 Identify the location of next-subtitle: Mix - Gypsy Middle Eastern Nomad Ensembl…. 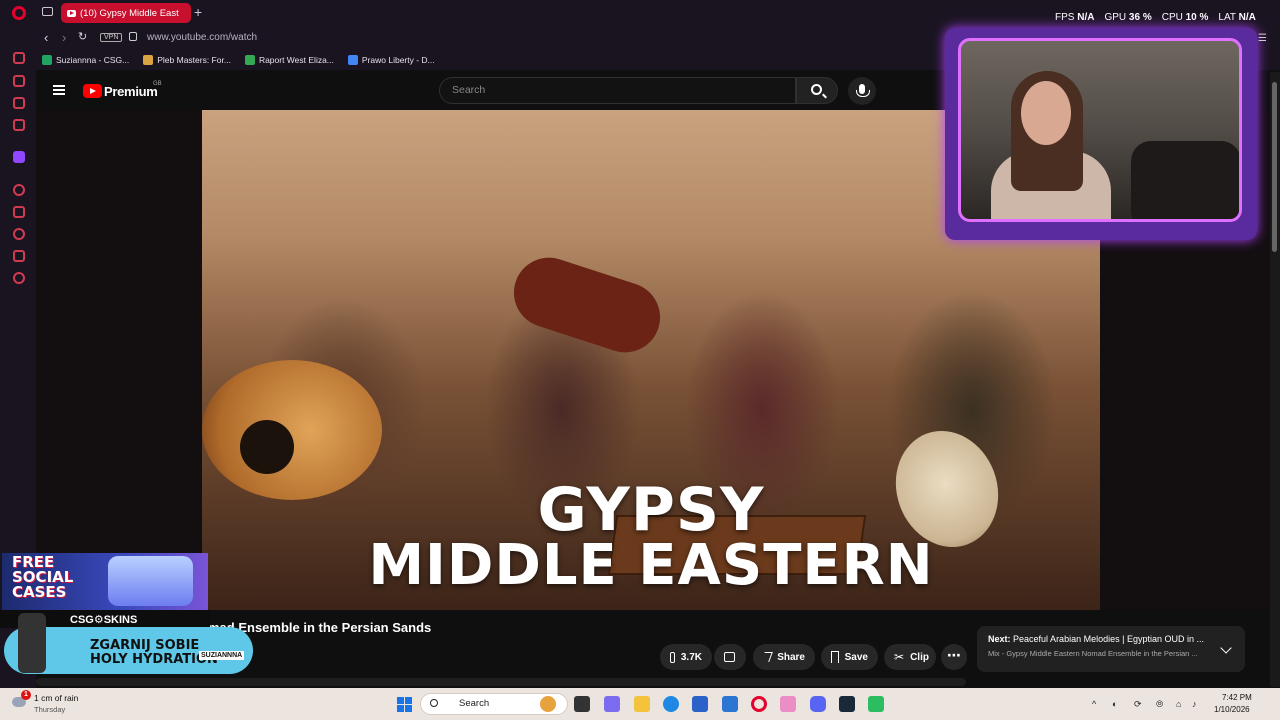
(1093, 653).